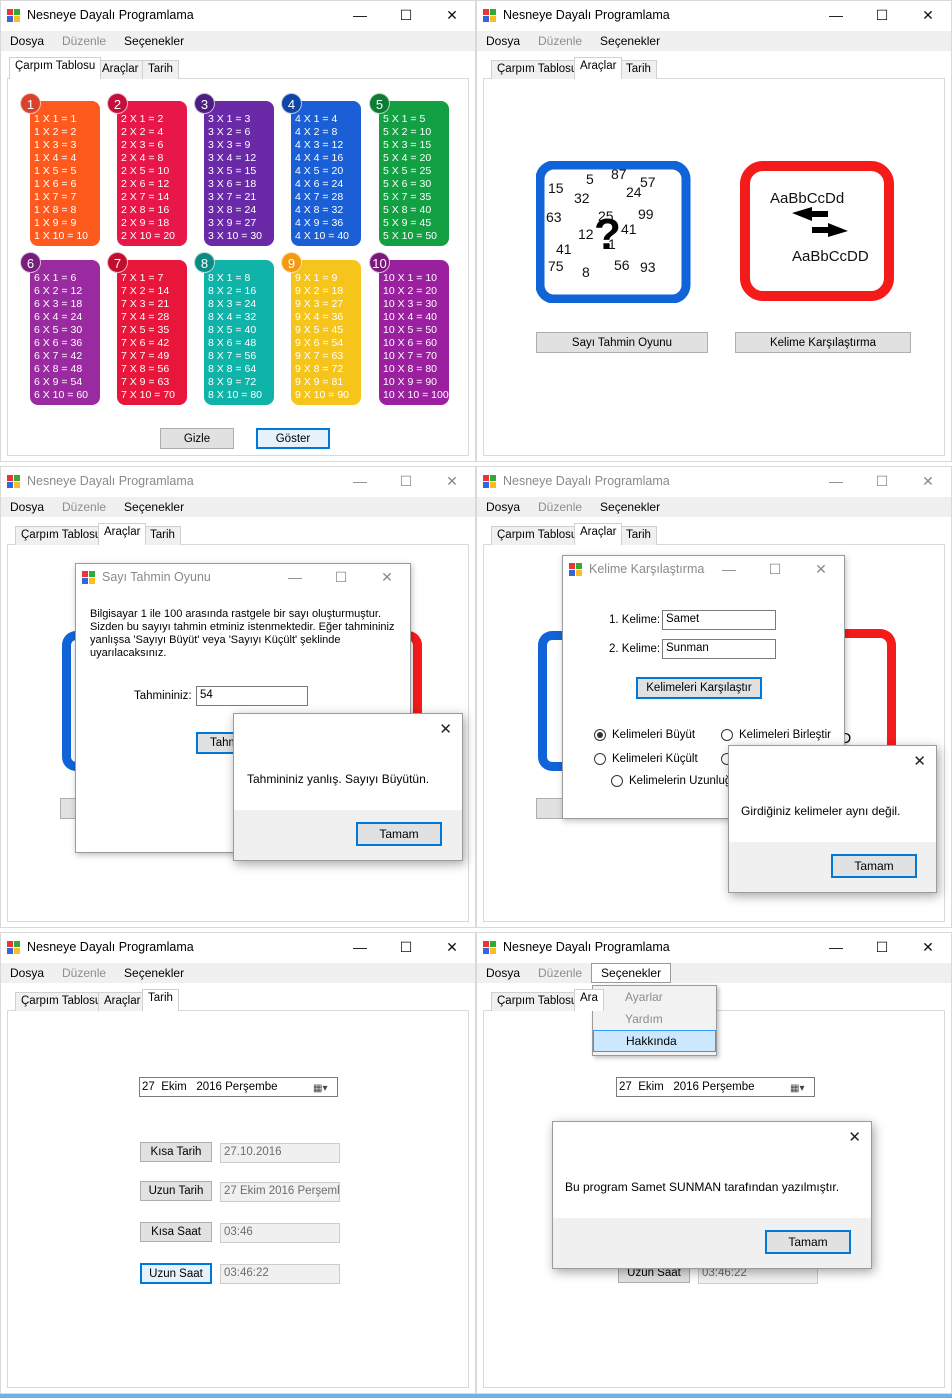 This screenshot has width=952, height=1398. I want to click on word-compare-icon: AaBbCcDd AaBbCcDD, so click(818, 232).